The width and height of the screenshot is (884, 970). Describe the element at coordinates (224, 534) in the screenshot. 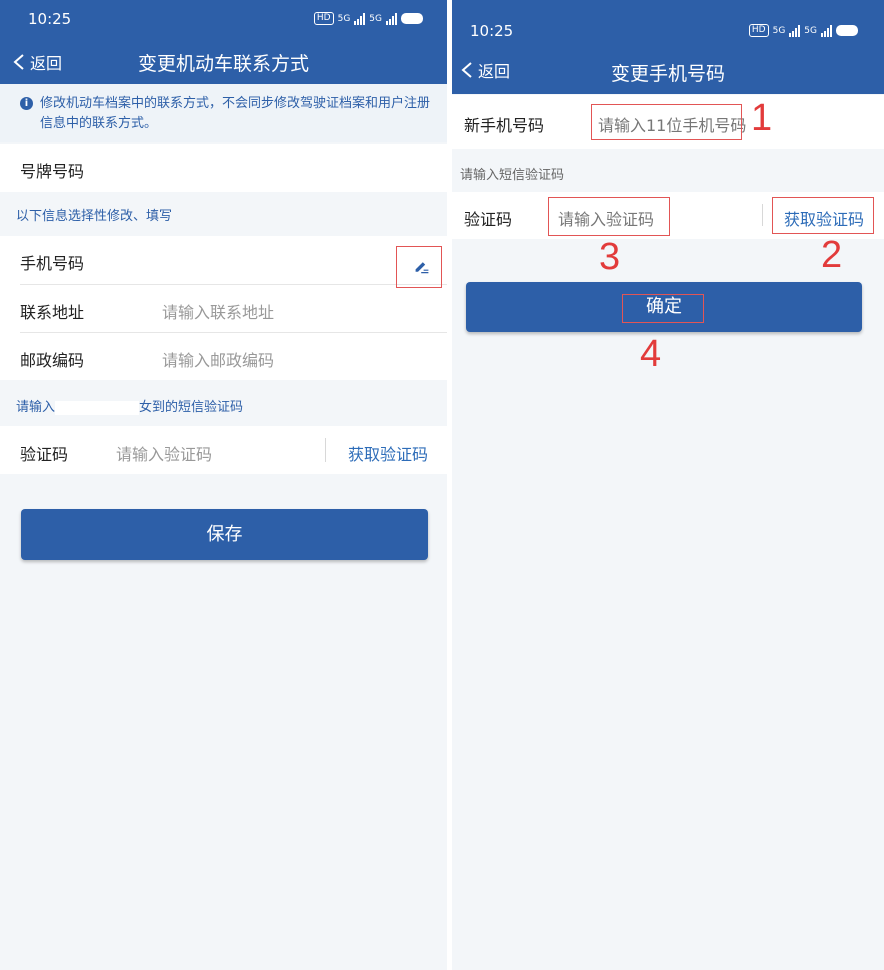

I see `save-button: 保存` at that location.